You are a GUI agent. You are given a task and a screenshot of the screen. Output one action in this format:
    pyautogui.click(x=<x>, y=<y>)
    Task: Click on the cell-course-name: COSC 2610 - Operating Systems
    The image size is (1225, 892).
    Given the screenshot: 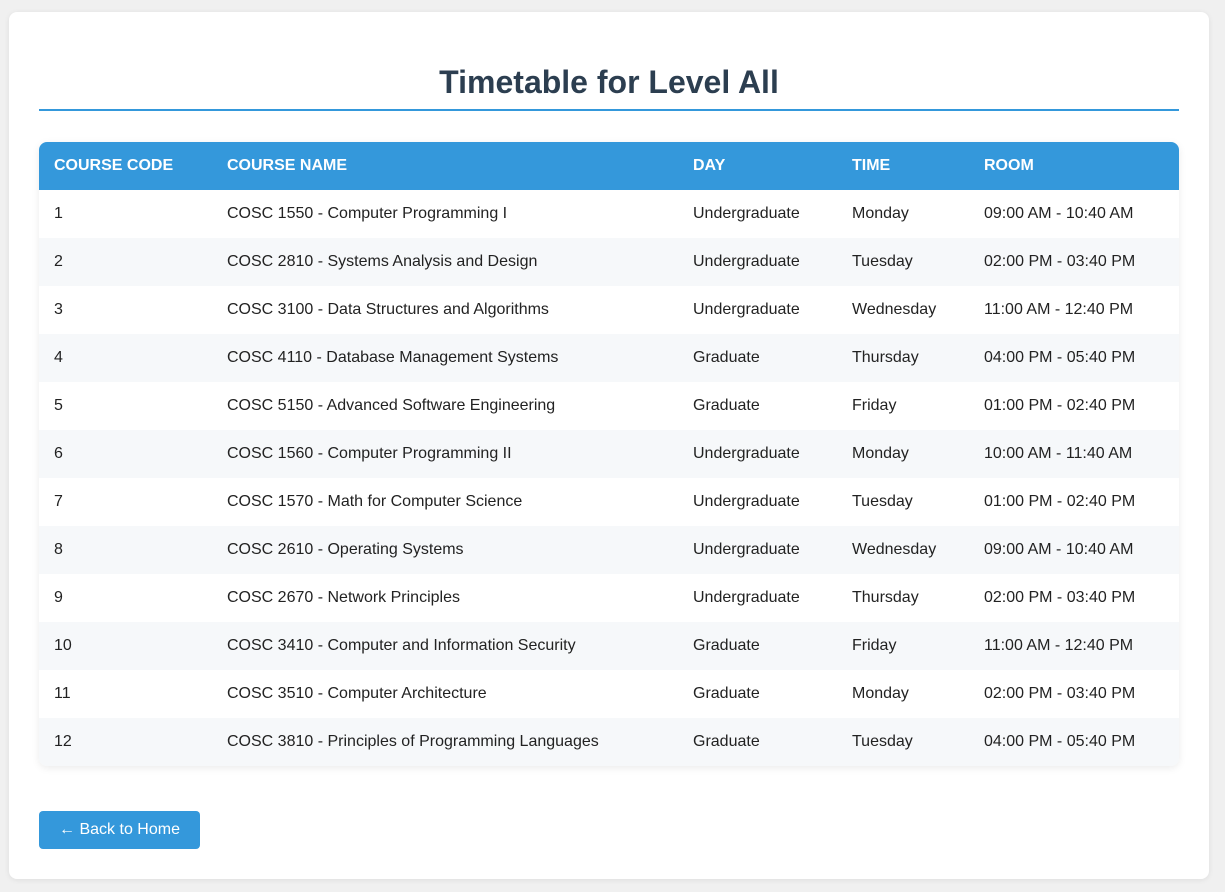 What is the action you would take?
    pyautogui.click(x=345, y=549)
    